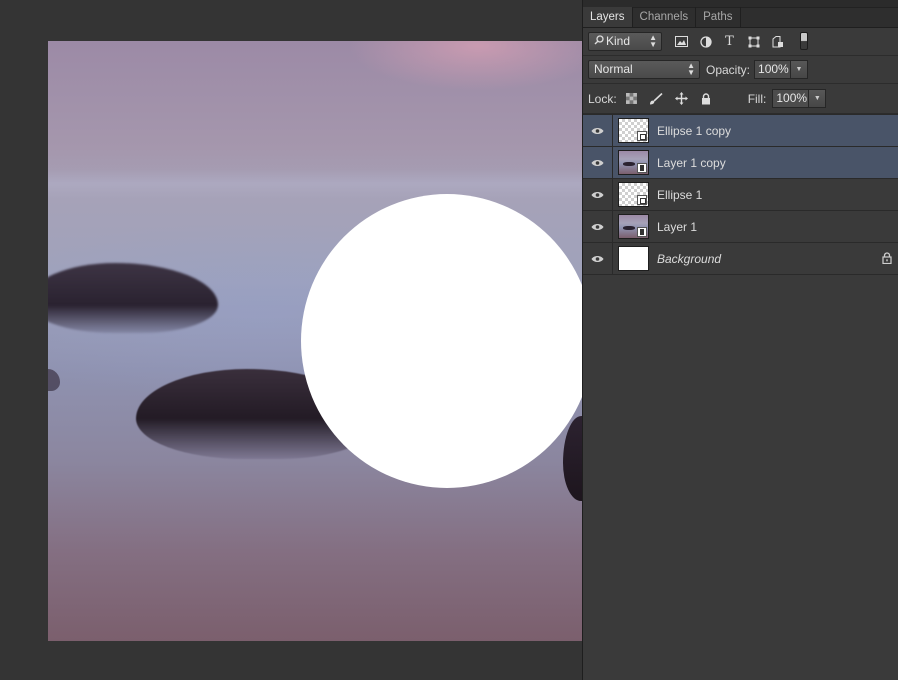  Describe the element at coordinates (740, 131) in the screenshot. I see `layer-row-ellipse-1-copy: Ellipse 1 copy` at that location.